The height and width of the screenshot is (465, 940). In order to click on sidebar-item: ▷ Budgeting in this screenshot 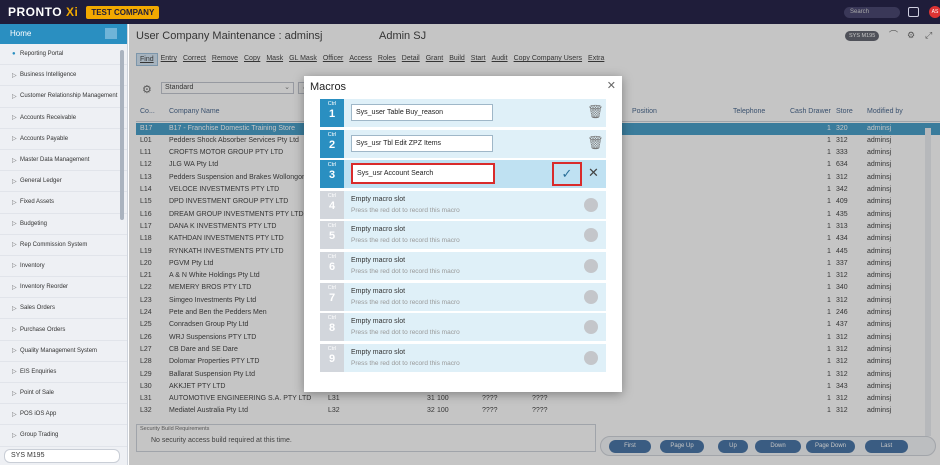, I will do `click(63, 224)`.